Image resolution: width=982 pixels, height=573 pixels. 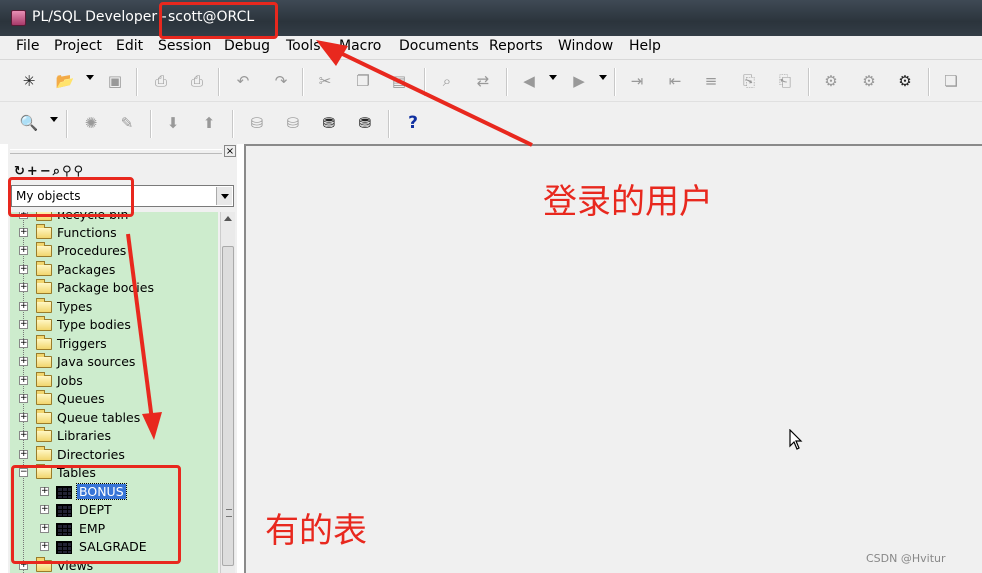 I want to click on tree-item-label: Packages, so click(x=86, y=269).